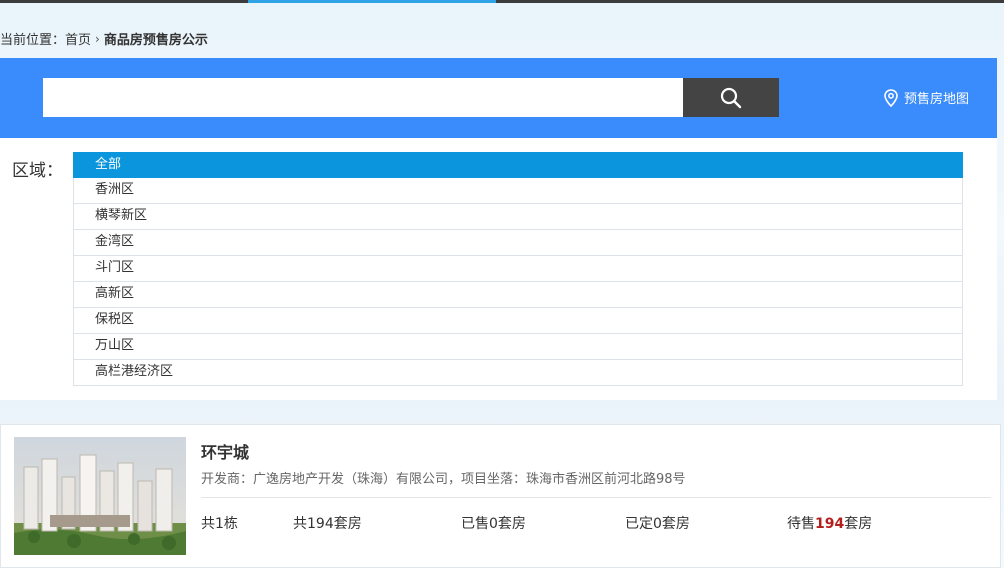 The width and height of the screenshot is (1004, 568). What do you see at coordinates (518, 243) in the screenshot?
I see `region-item-jinwan: 金湾区` at bounding box center [518, 243].